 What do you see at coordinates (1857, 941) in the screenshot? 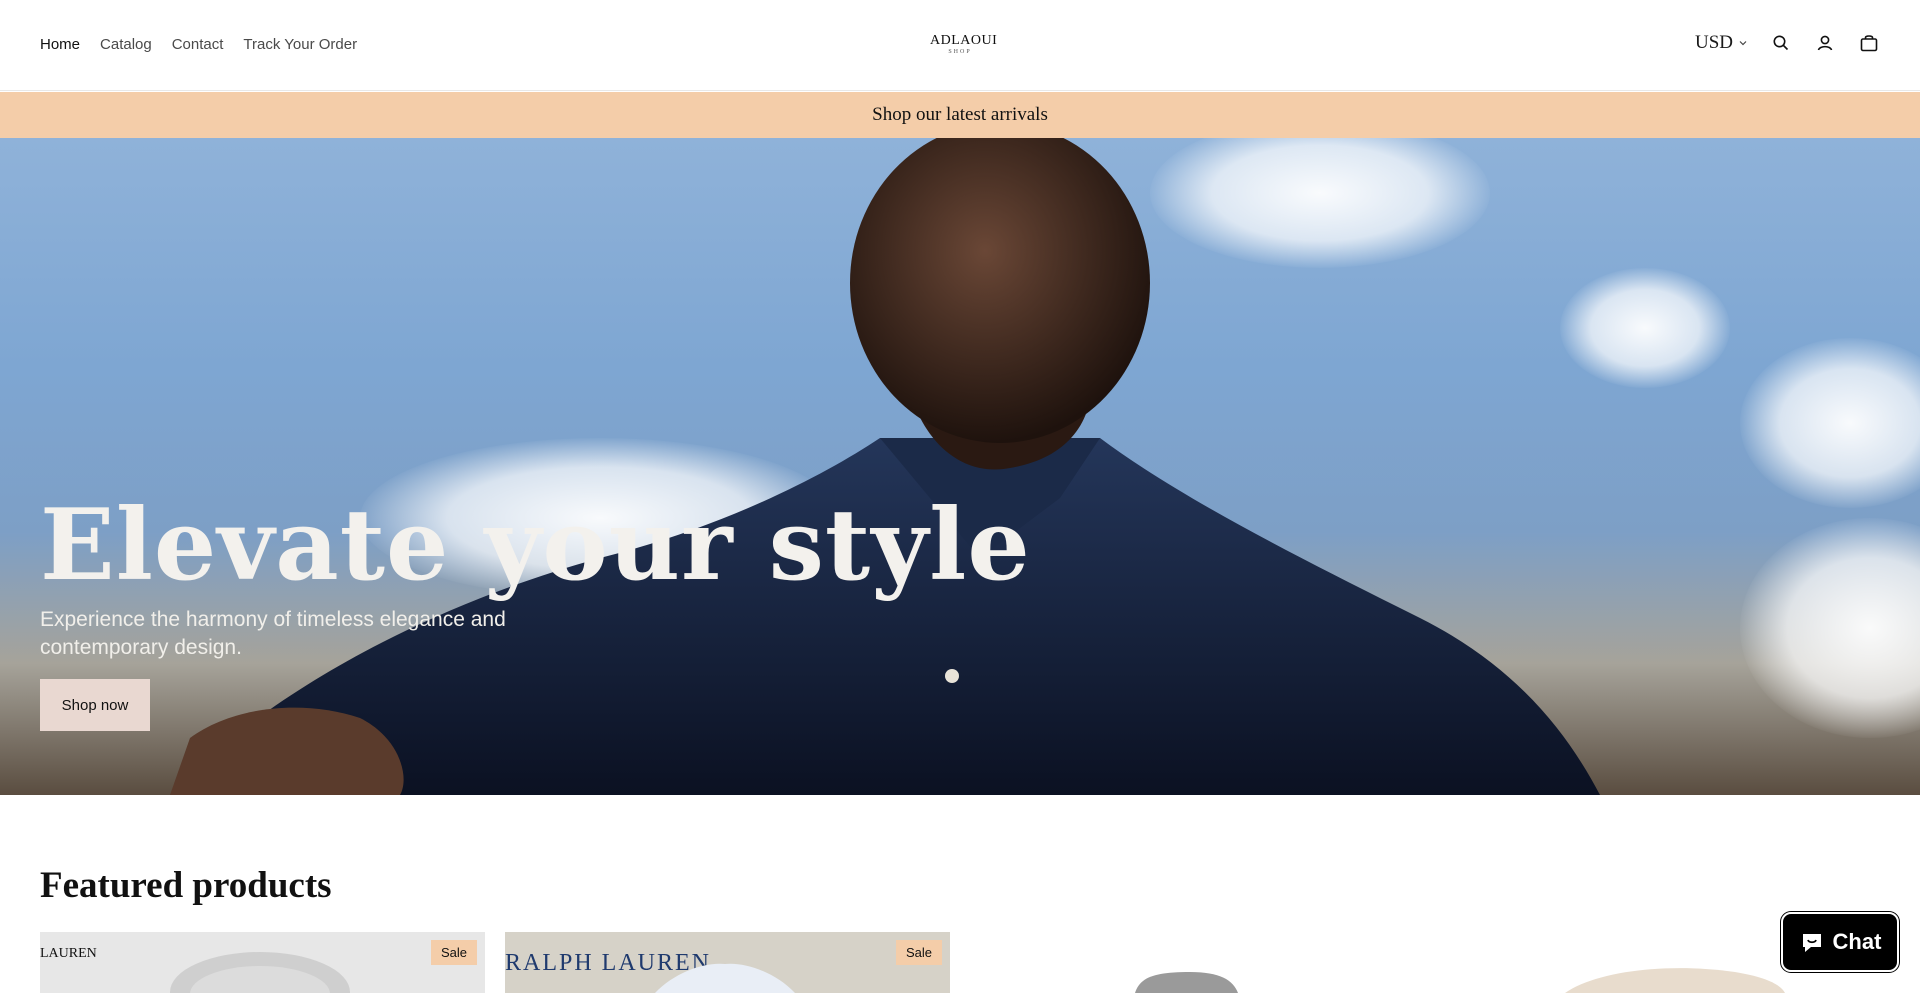
I see `chat-label: Chat` at bounding box center [1857, 941].